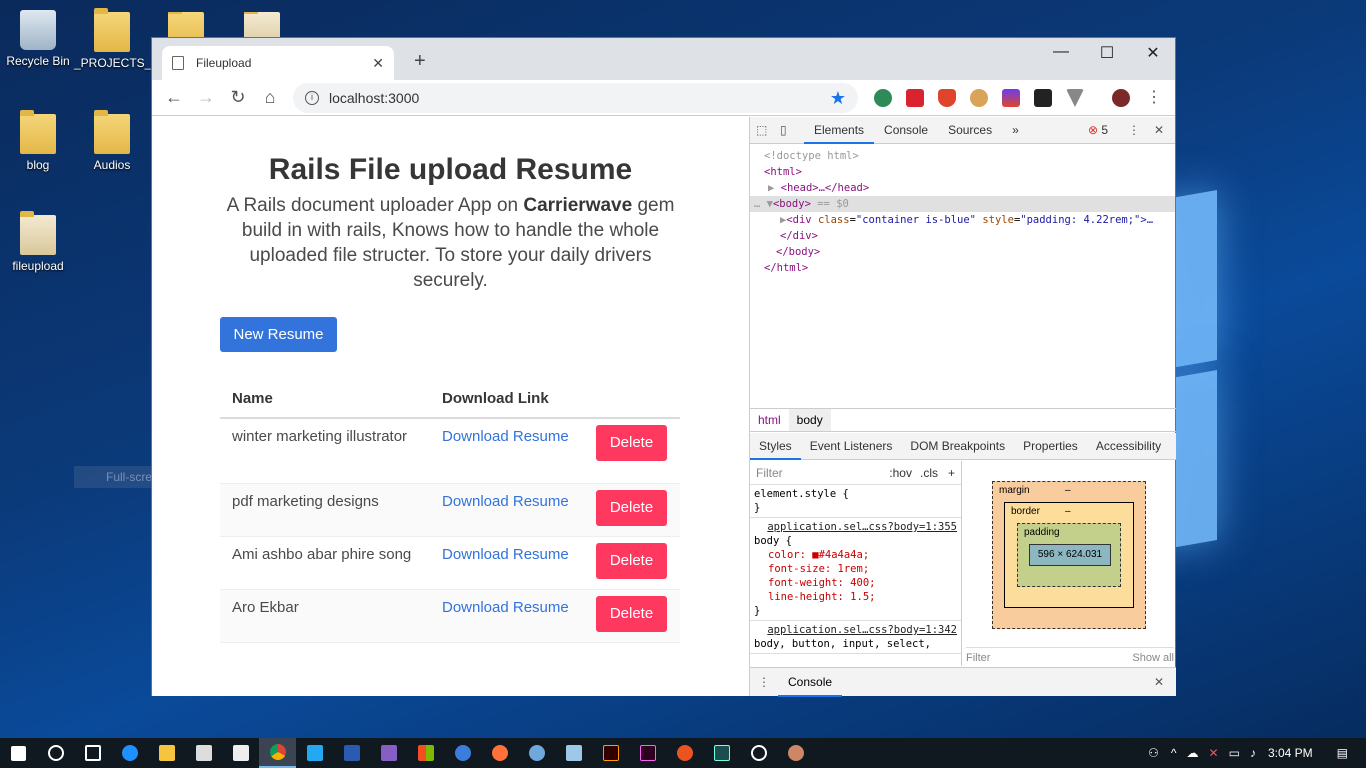 This screenshot has width=1366, height=768. I want to click on tab-sources: Sources, so click(970, 130).